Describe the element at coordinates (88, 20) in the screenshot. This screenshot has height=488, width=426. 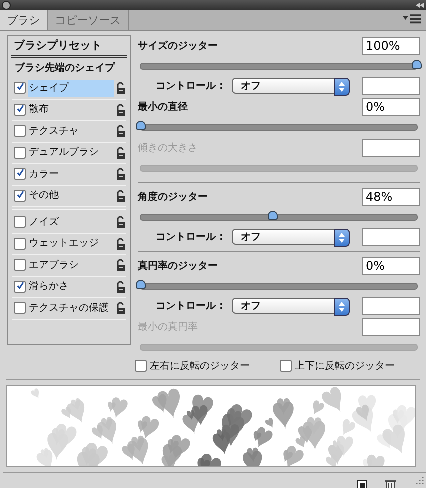
I see `tab: コピーソース` at that location.